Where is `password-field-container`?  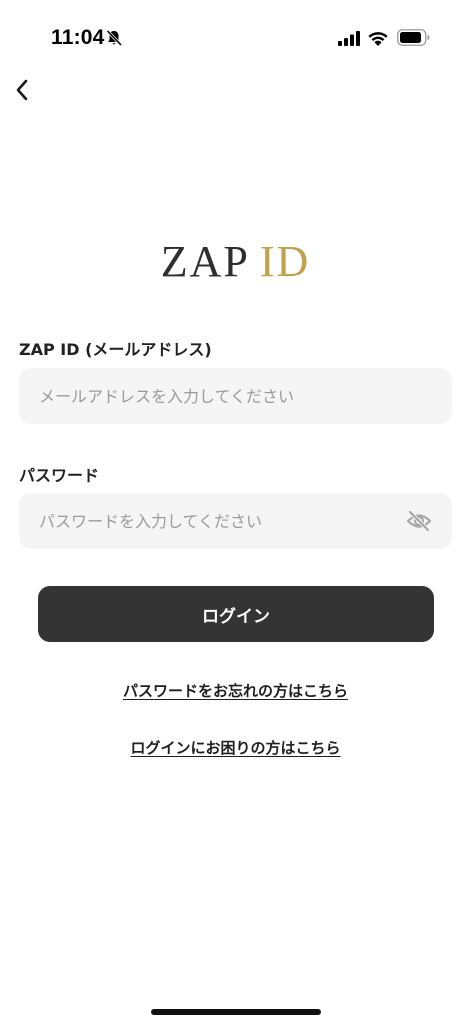 password-field-container is located at coordinates (235, 521).